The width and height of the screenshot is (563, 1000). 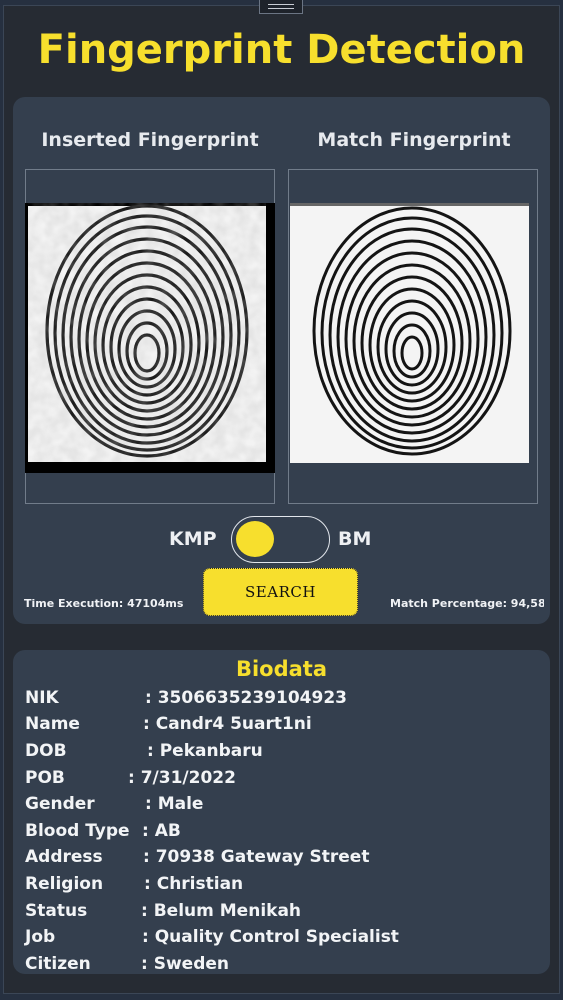 I want to click on match-percentage-text: Match Percentage: 94,58, so click(x=467, y=603).